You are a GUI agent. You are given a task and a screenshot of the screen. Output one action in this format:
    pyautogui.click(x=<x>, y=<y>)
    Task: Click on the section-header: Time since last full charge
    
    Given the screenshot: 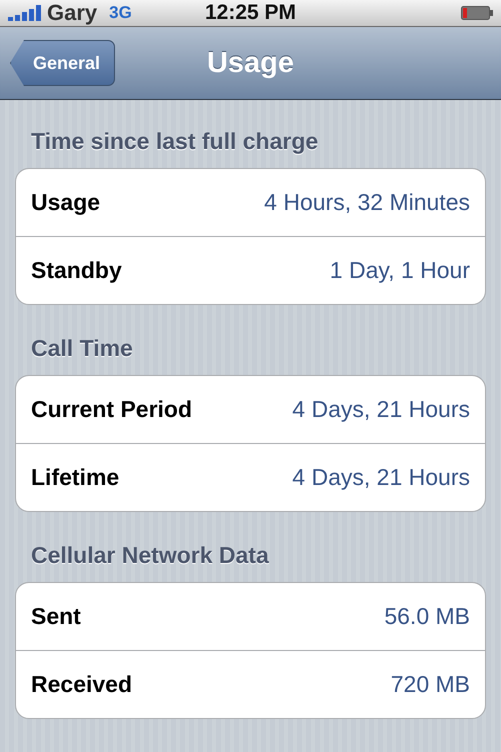 What is the action you would take?
    pyautogui.click(x=175, y=141)
    